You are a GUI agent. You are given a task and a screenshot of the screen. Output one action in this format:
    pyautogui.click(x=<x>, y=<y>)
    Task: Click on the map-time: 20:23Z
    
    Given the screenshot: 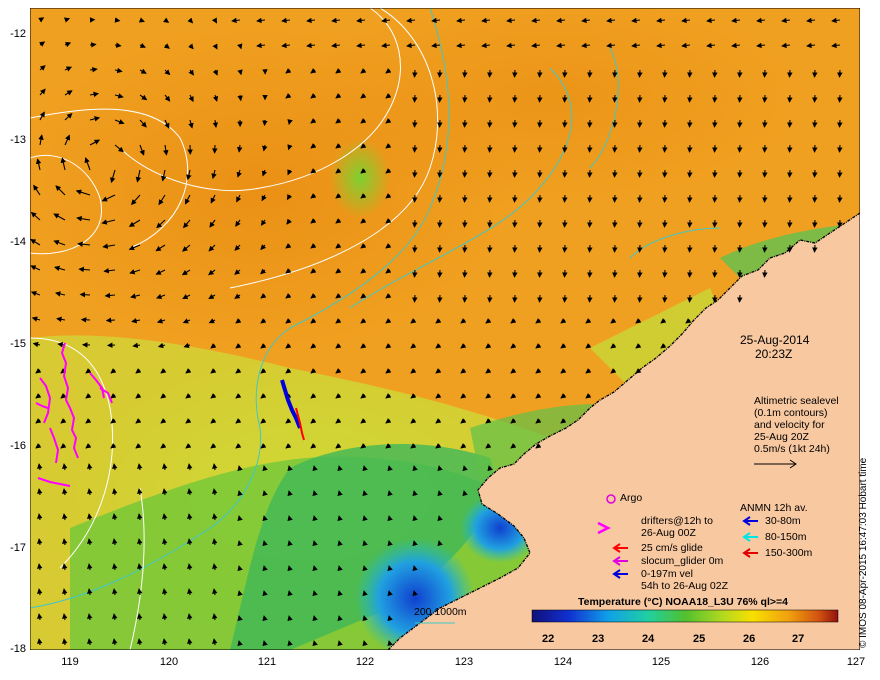 What is the action you would take?
    pyautogui.click(x=774, y=354)
    